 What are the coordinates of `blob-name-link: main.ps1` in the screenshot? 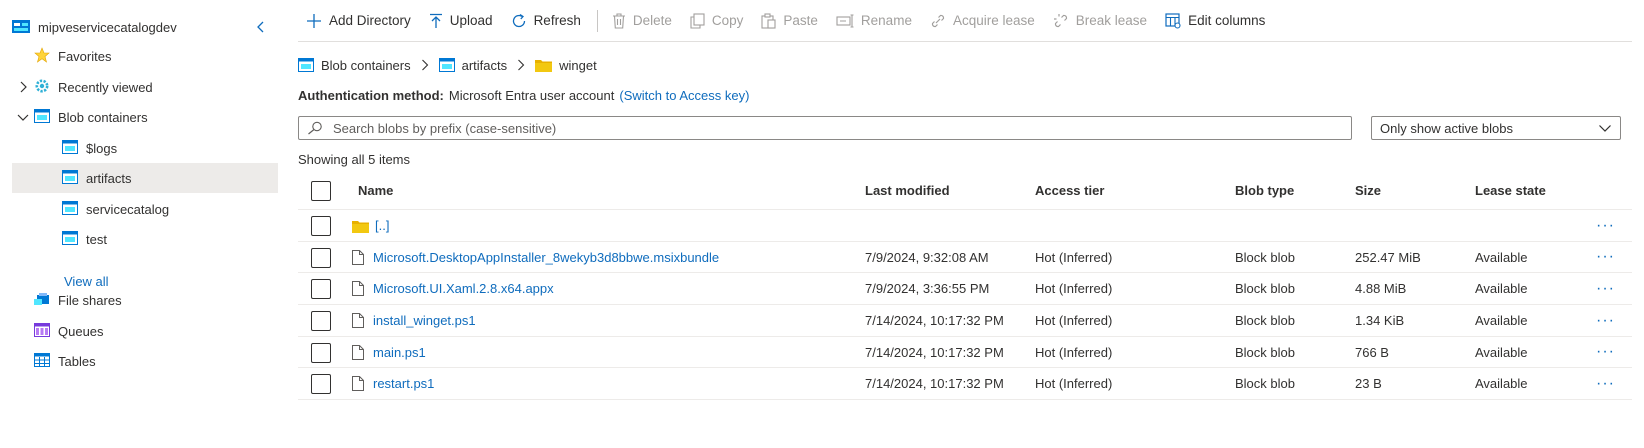 It's located at (399, 352).